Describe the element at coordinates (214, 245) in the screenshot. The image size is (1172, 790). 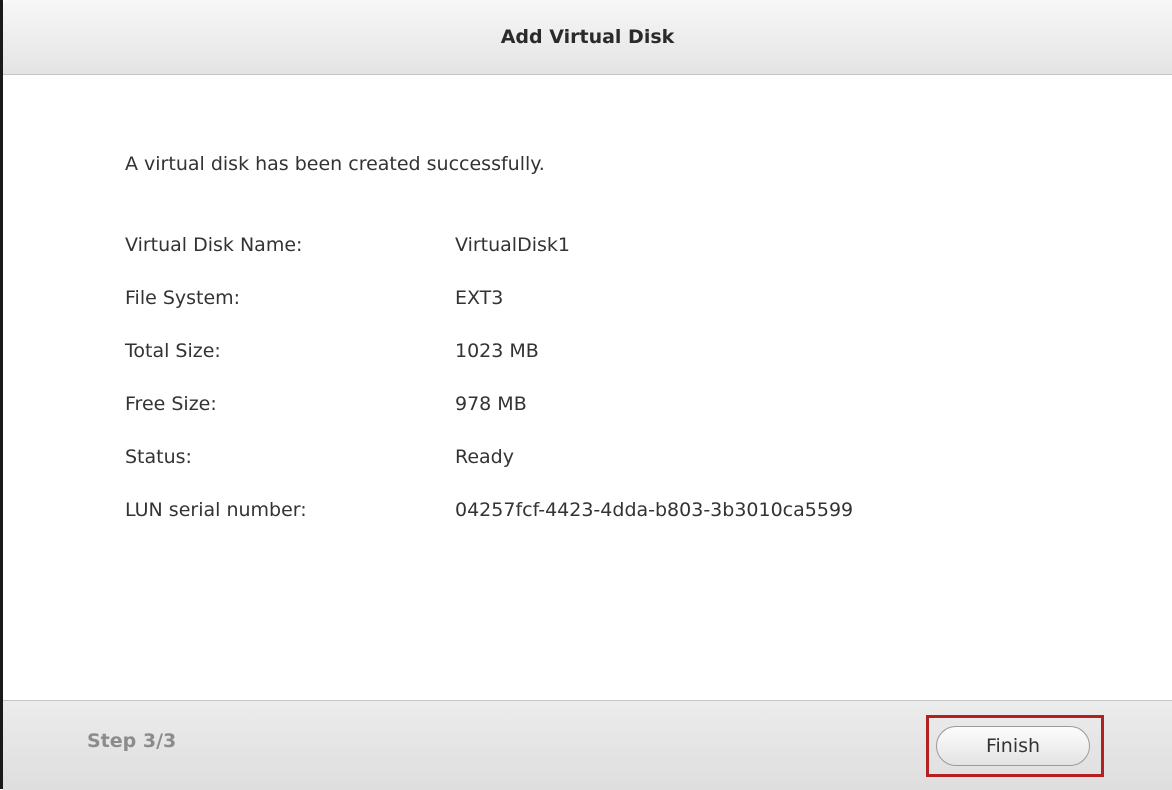
I see `detail-label: Virtual Disk Name:` at that location.